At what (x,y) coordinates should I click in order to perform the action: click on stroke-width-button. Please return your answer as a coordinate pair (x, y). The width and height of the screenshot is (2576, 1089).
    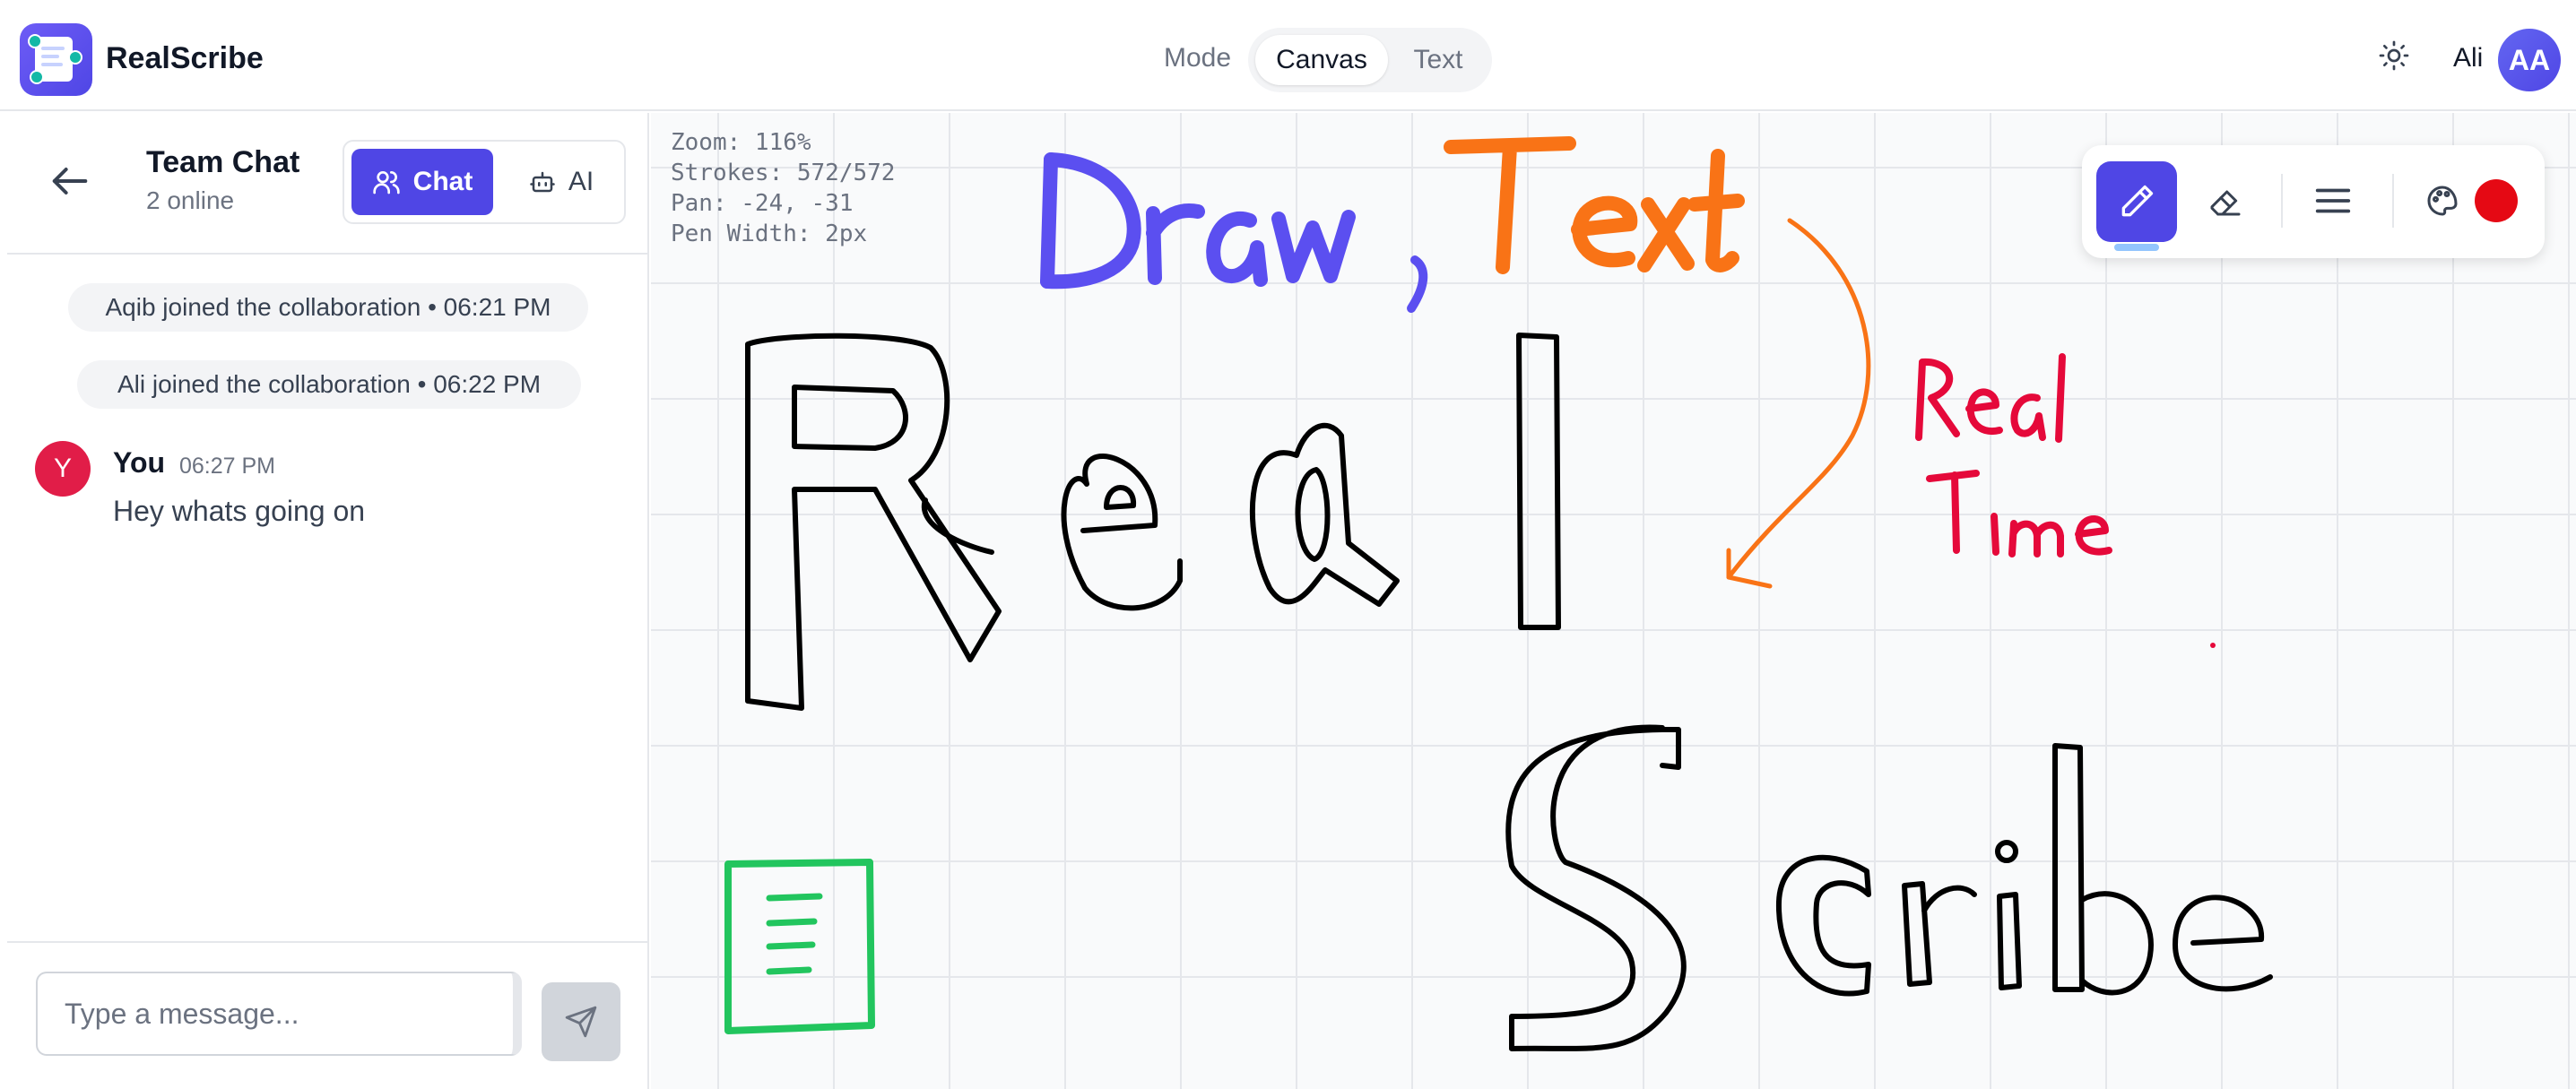
    Looking at the image, I should click on (2333, 200).